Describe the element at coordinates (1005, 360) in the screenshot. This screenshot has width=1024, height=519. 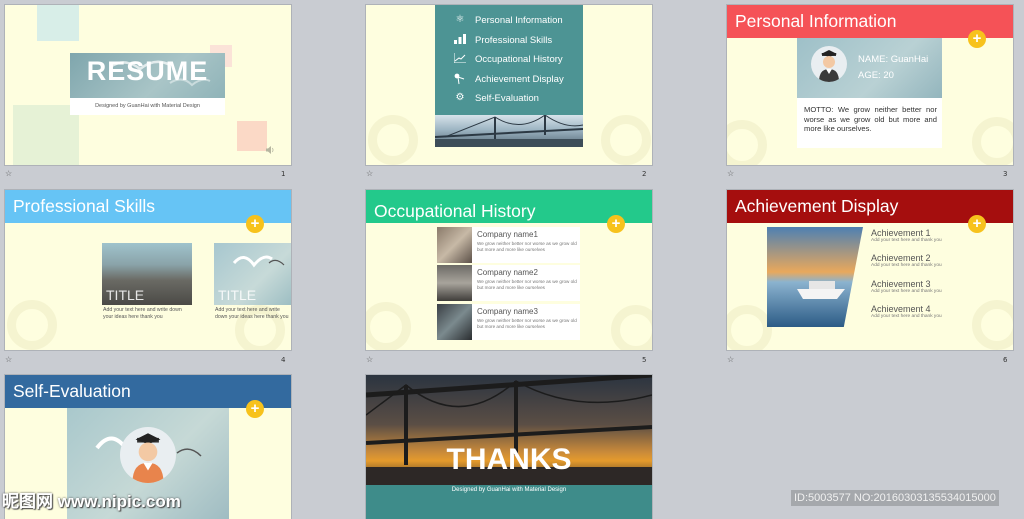
I see `slide-number: 6` at that location.